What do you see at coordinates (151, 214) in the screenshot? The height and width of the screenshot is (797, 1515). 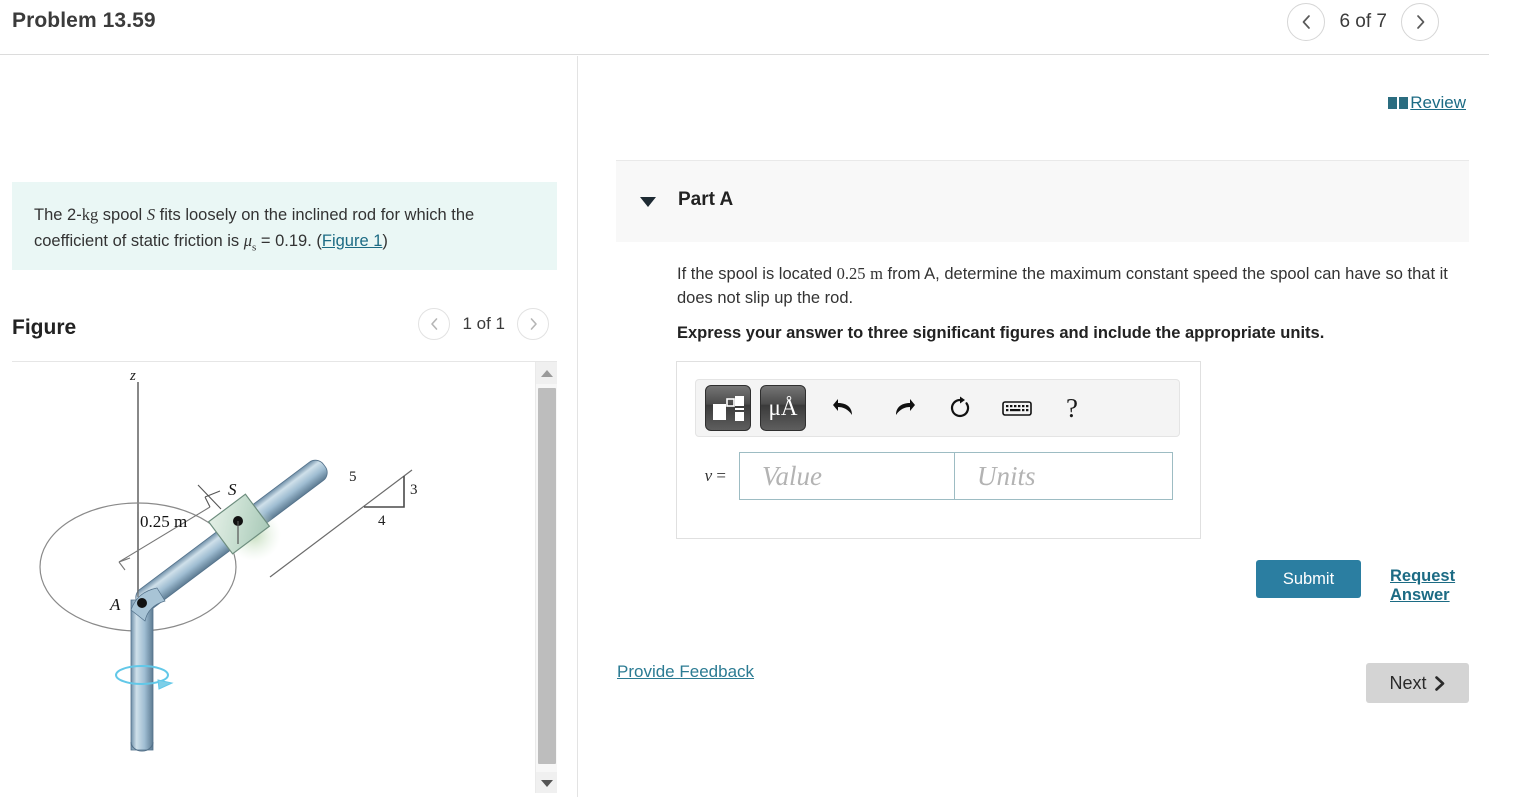 I see `statement-var-s: S` at bounding box center [151, 214].